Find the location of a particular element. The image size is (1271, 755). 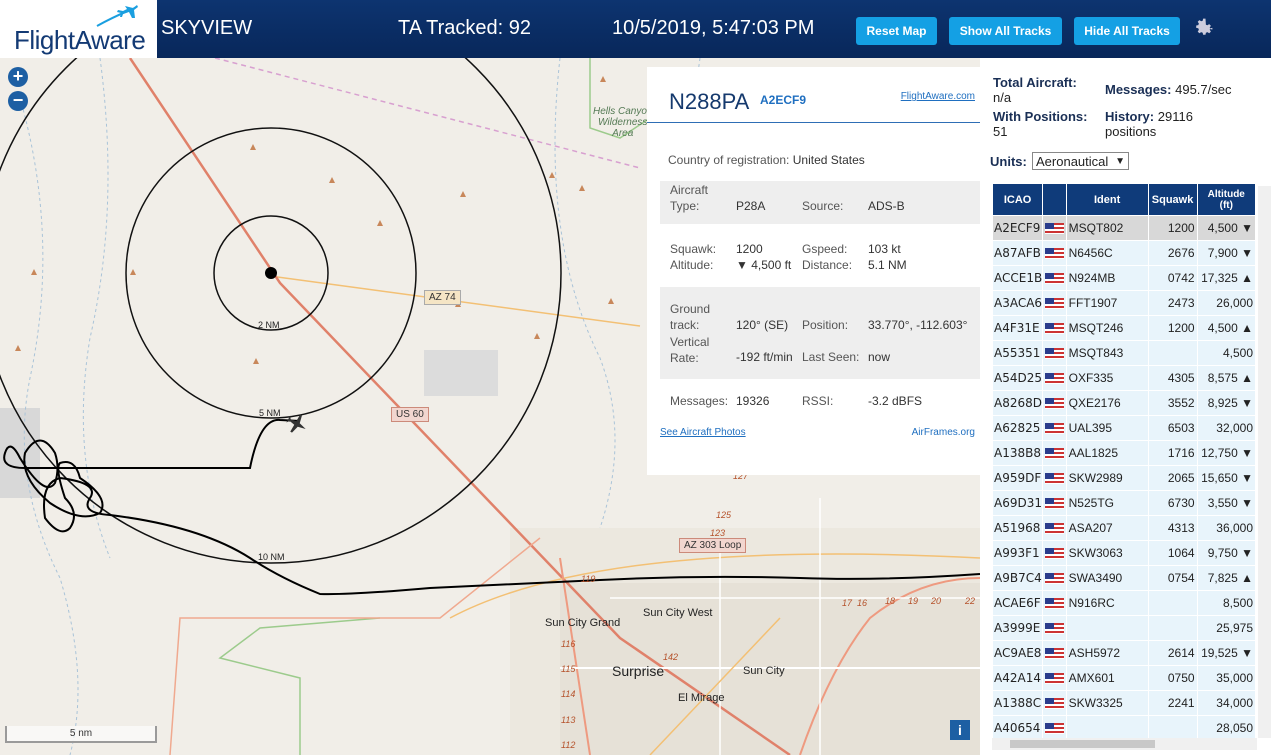

squawk-header: Squawk is located at coordinates (1172, 199).